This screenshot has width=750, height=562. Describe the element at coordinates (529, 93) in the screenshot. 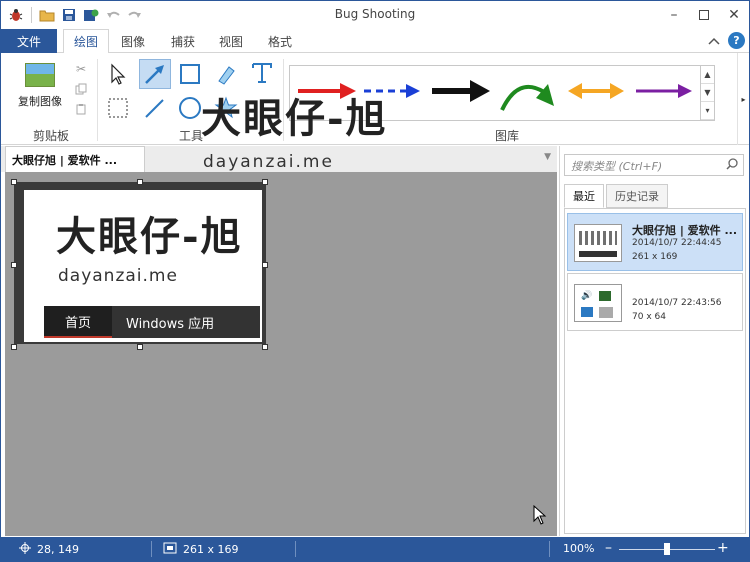

I see `arrow-style-green-curved` at that location.